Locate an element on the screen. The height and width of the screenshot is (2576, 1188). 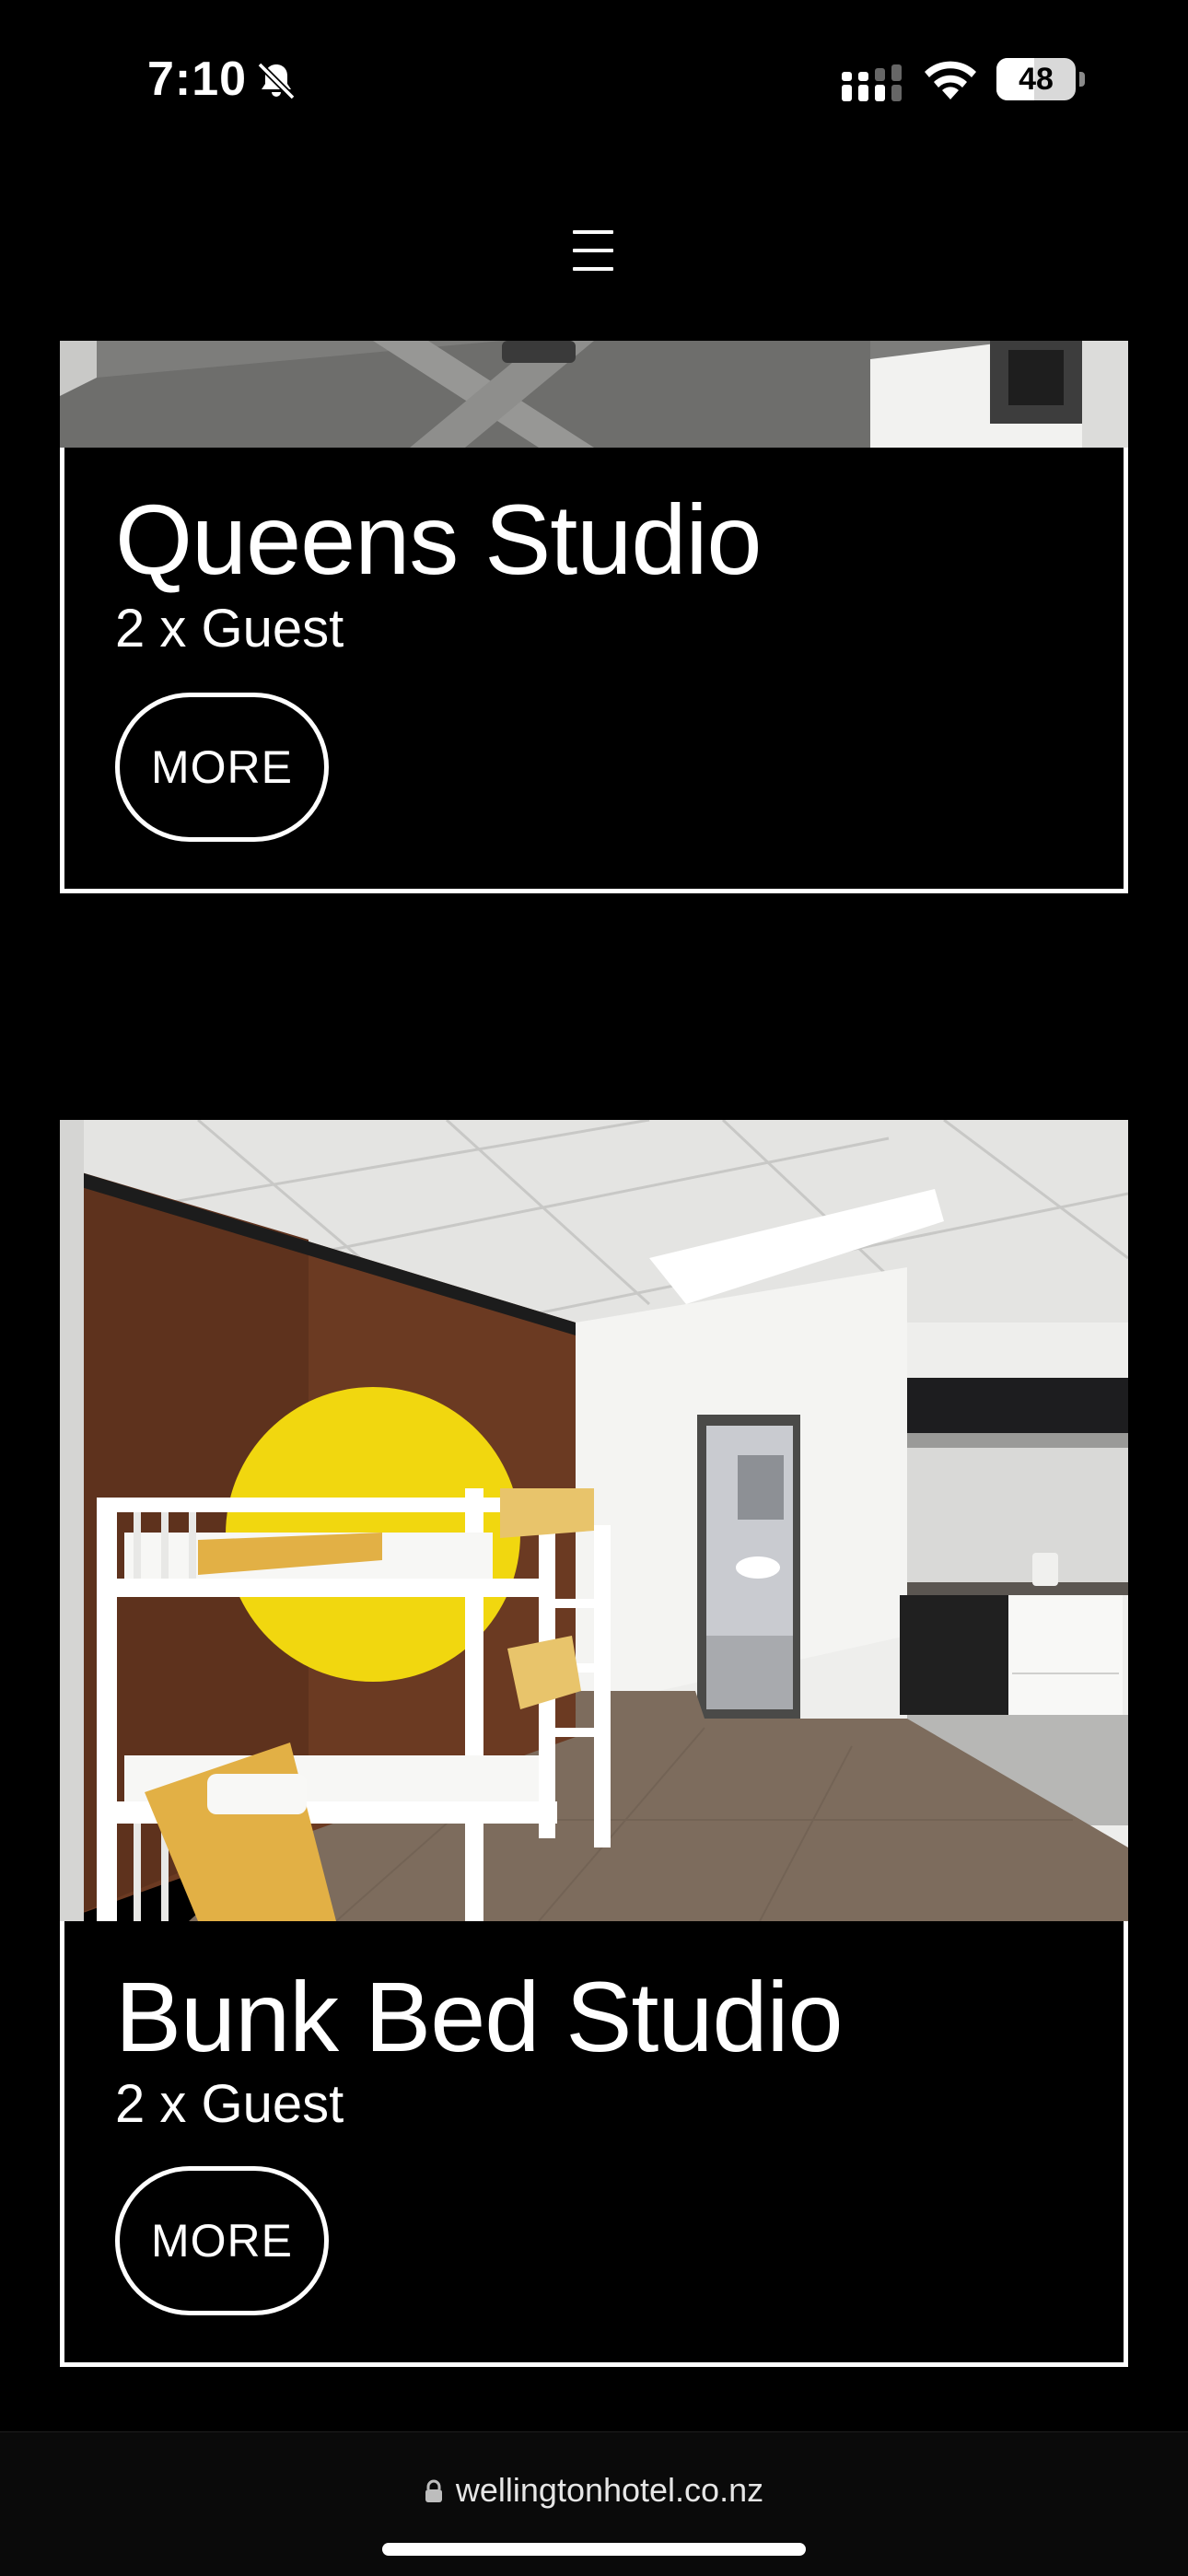
menu-icon is located at coordinates (594, 251).